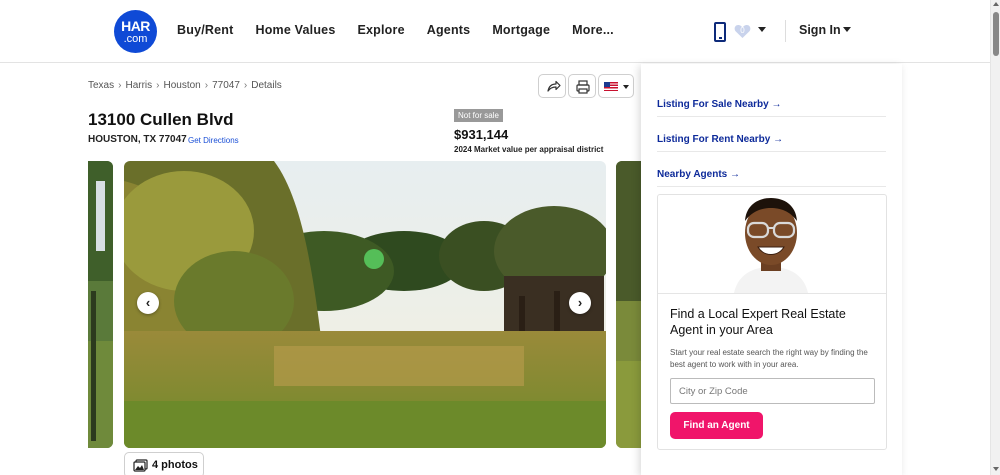  Describe the element at coordinates (100, 304) in the screenshot. I see `previous-photo-thumbnail` at that location.